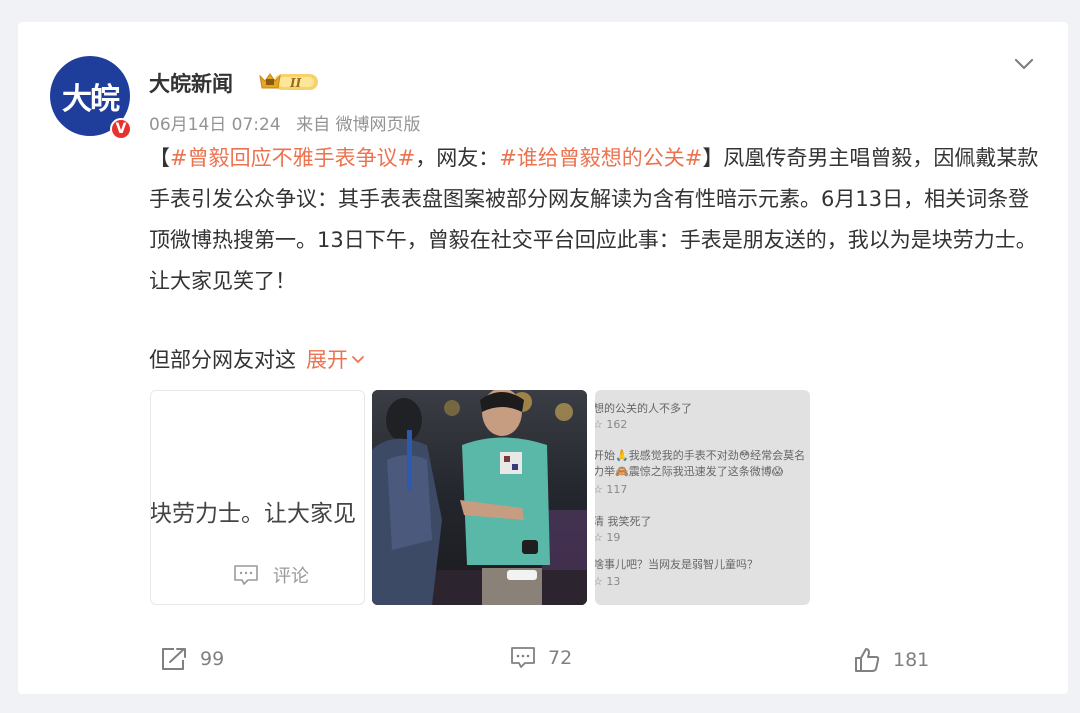 The image size is (1080, 713). Describe the element at coordinates (911, 660) in the screenshot. I see `like-count: 181` at that location.